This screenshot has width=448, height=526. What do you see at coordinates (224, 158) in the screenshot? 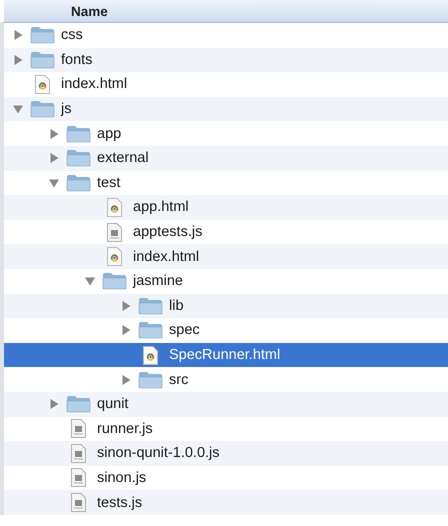
I see `tree-row: external` at bounding box center [224, 158].